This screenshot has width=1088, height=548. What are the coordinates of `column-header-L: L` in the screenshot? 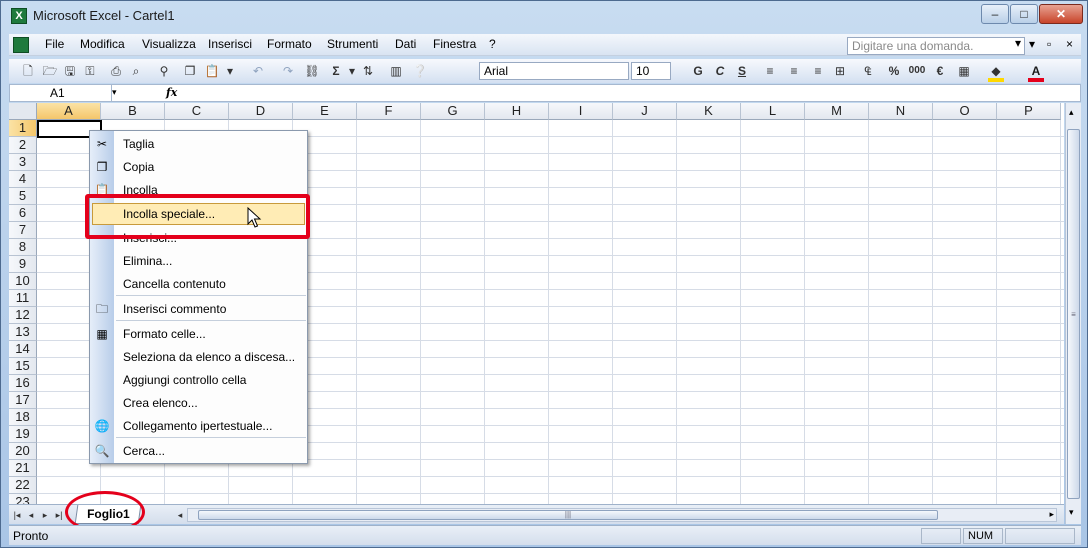 It's located at (773, 111).